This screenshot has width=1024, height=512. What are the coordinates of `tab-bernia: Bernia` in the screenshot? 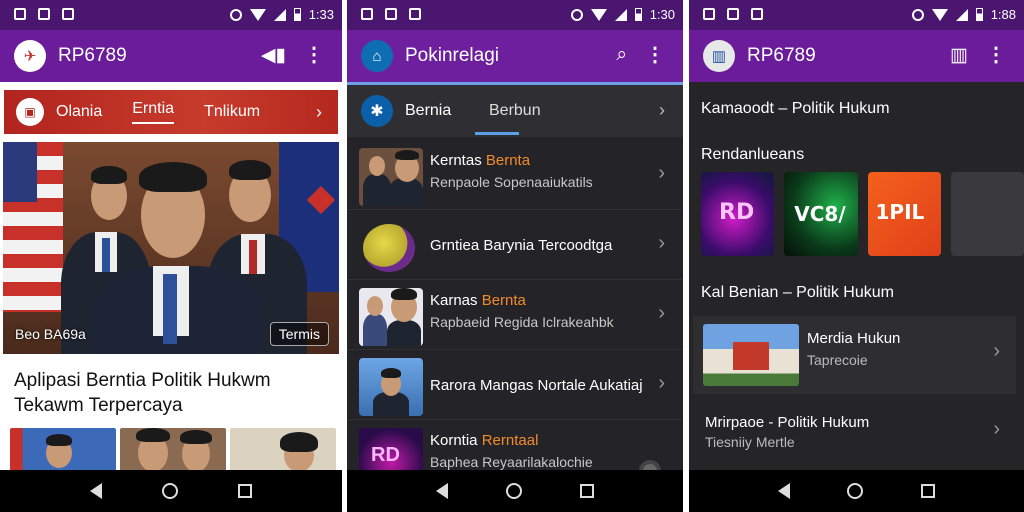 It's located at (428, 111).